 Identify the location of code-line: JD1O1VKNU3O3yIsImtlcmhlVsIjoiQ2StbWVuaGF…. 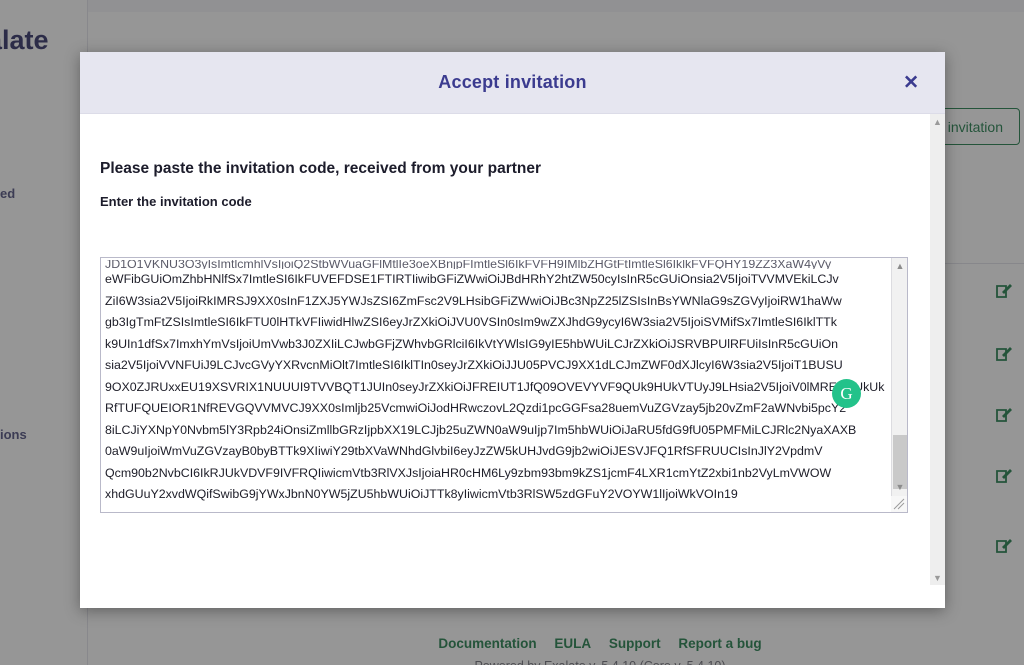
(468, 264).